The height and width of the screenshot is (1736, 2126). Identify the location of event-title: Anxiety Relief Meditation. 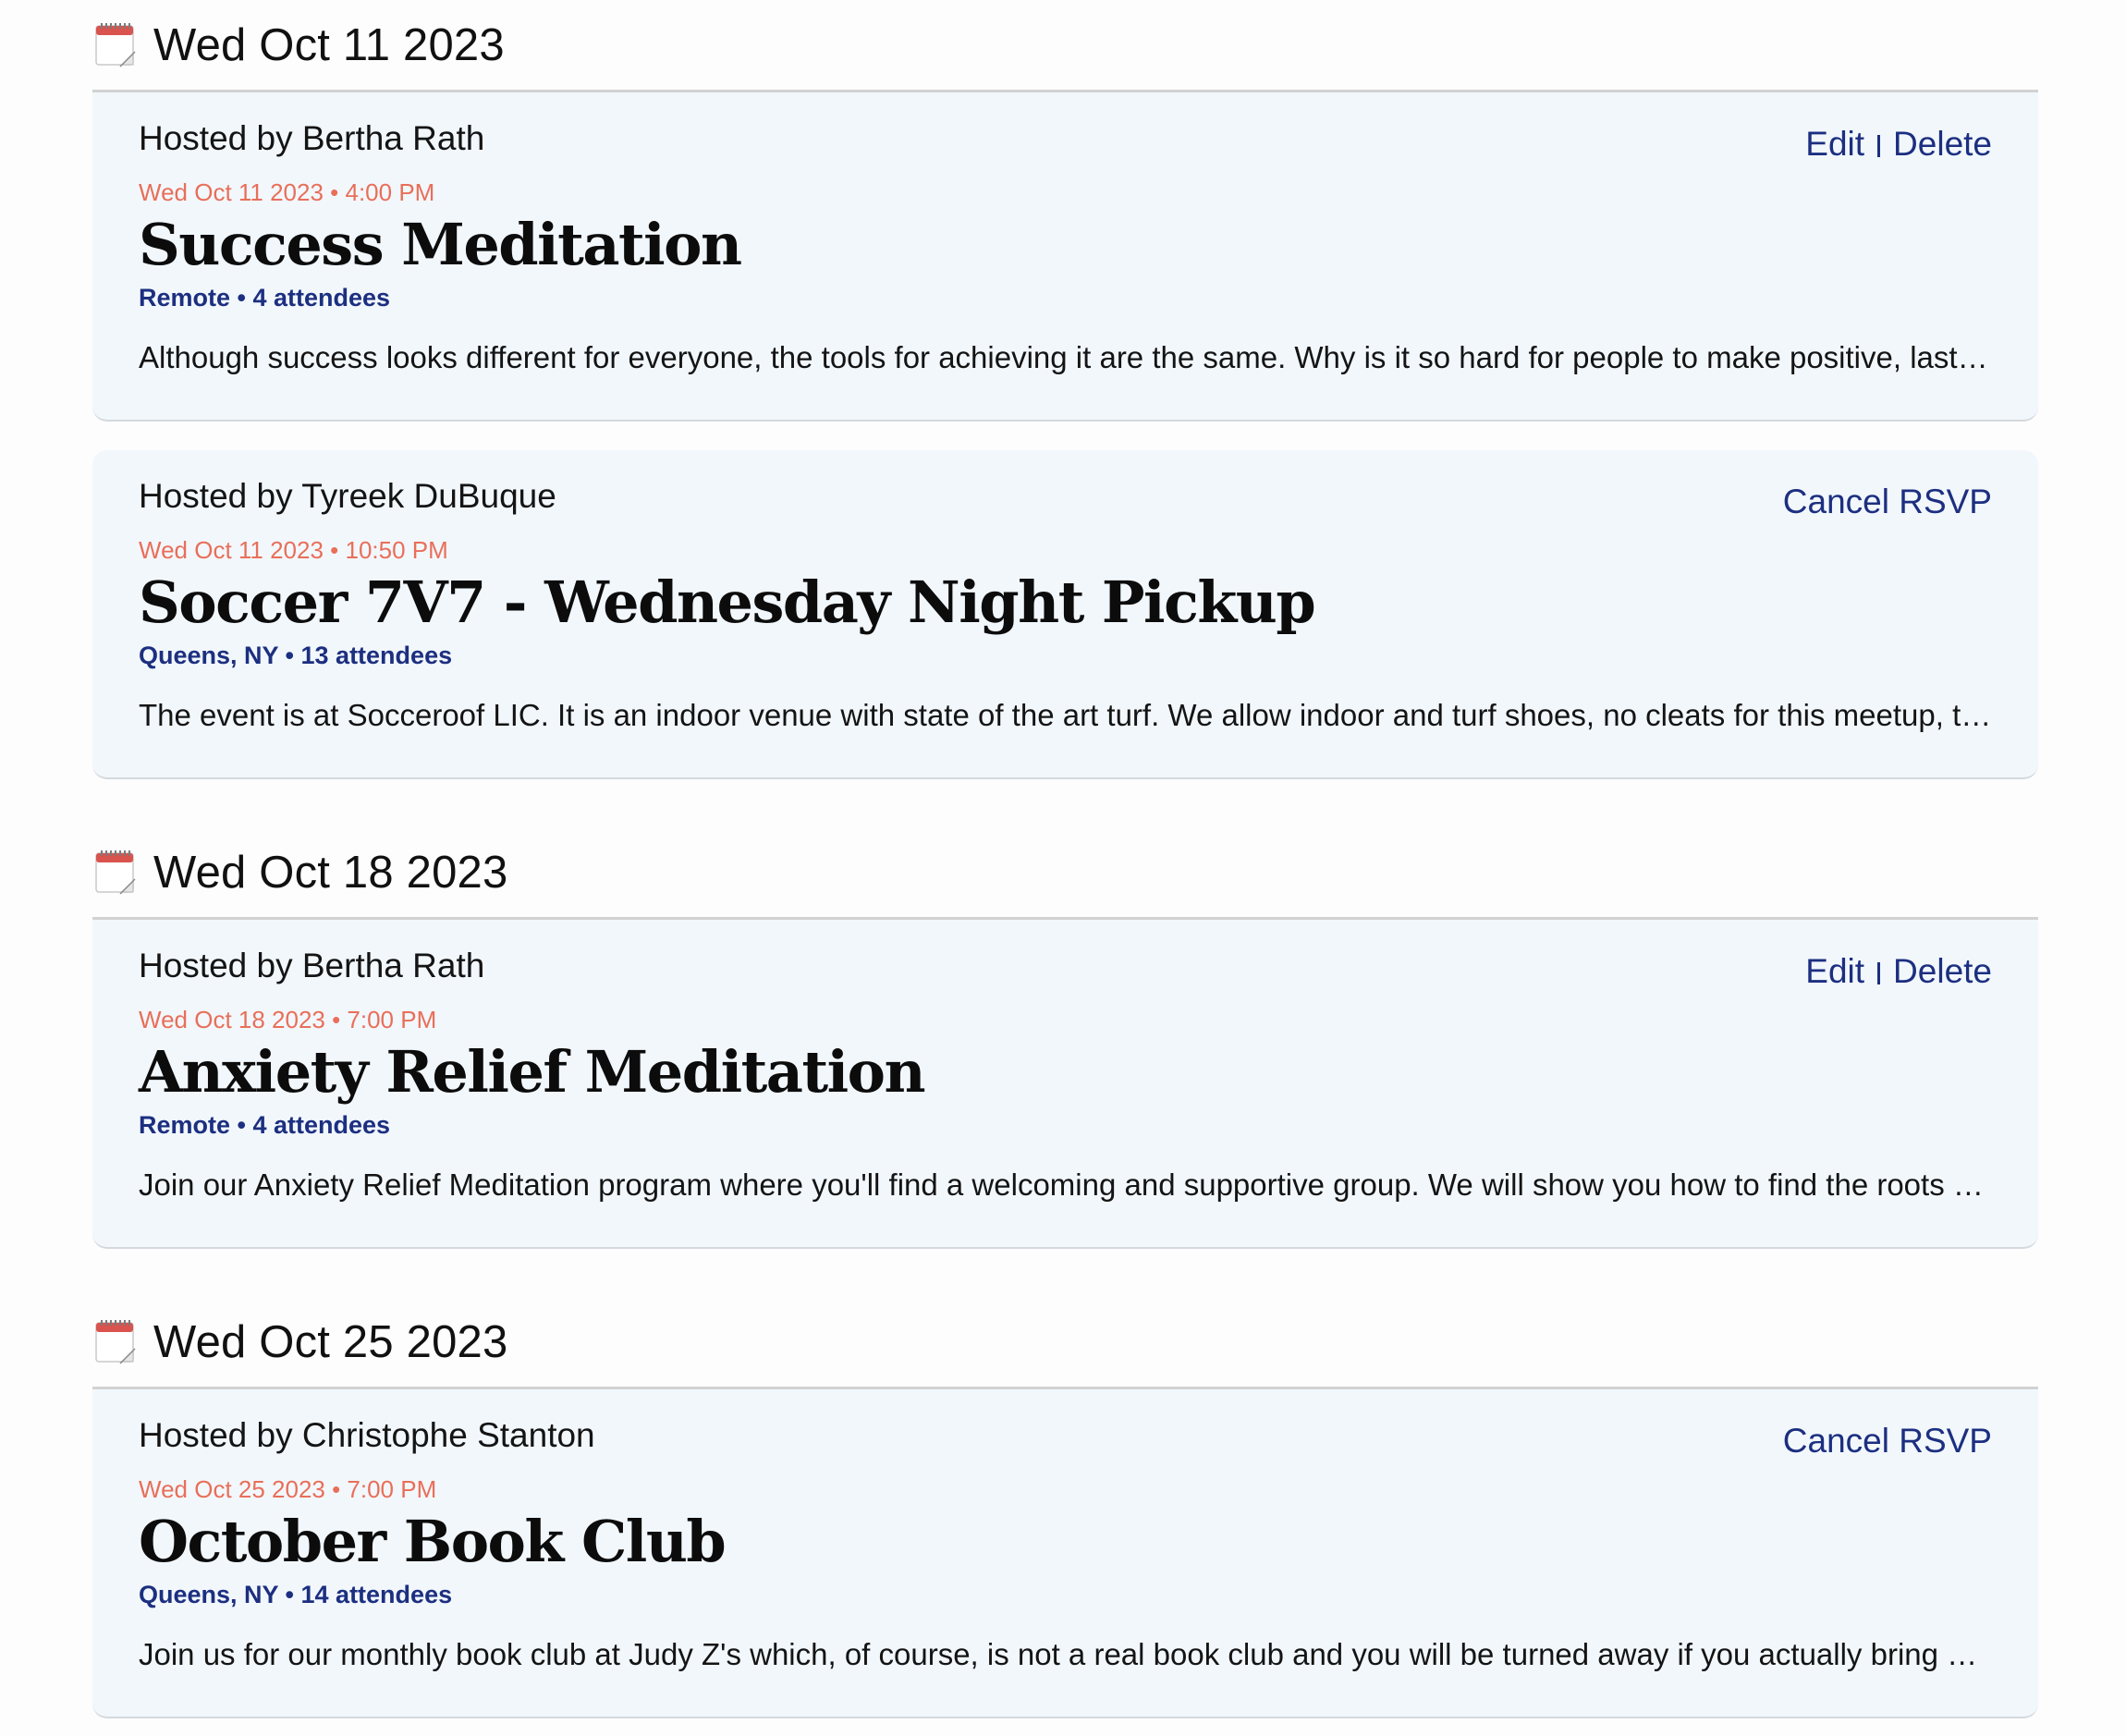
(1065, 1072).